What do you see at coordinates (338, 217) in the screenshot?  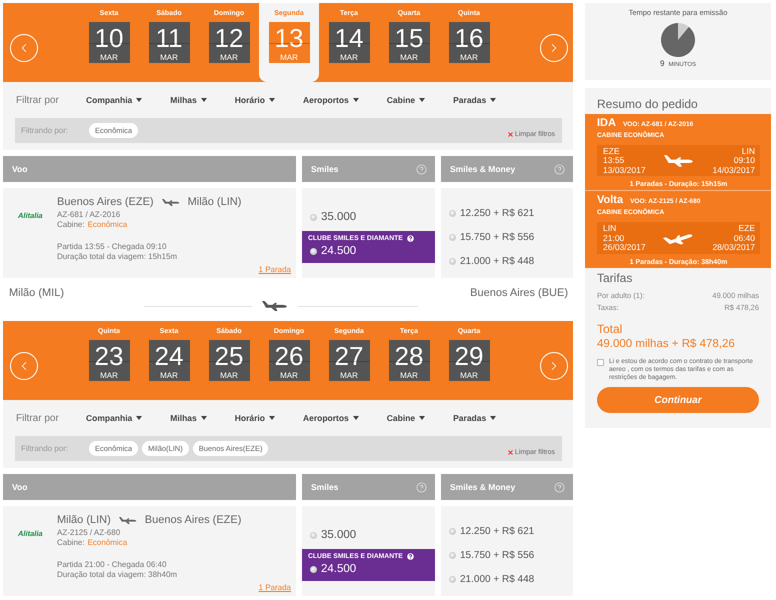 I see `miles-price: 35.000` at bounding box center [338, 217].